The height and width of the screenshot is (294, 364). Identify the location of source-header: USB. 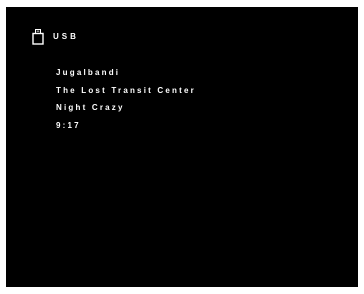
(55, 37).